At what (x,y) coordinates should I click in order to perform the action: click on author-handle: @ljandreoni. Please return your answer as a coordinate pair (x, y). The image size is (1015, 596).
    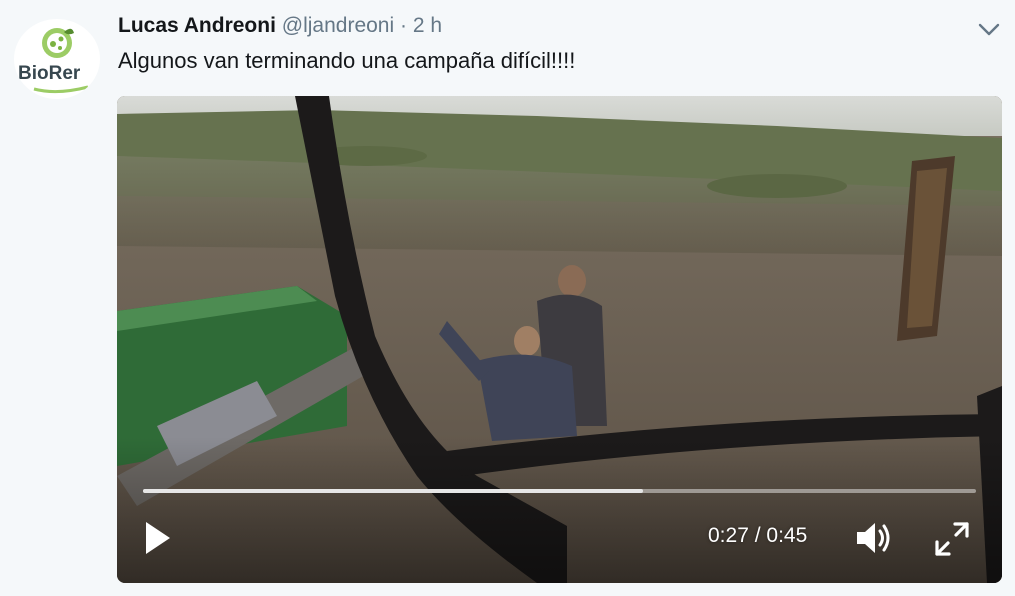
    Looking at the image, I should click on (338, 25).